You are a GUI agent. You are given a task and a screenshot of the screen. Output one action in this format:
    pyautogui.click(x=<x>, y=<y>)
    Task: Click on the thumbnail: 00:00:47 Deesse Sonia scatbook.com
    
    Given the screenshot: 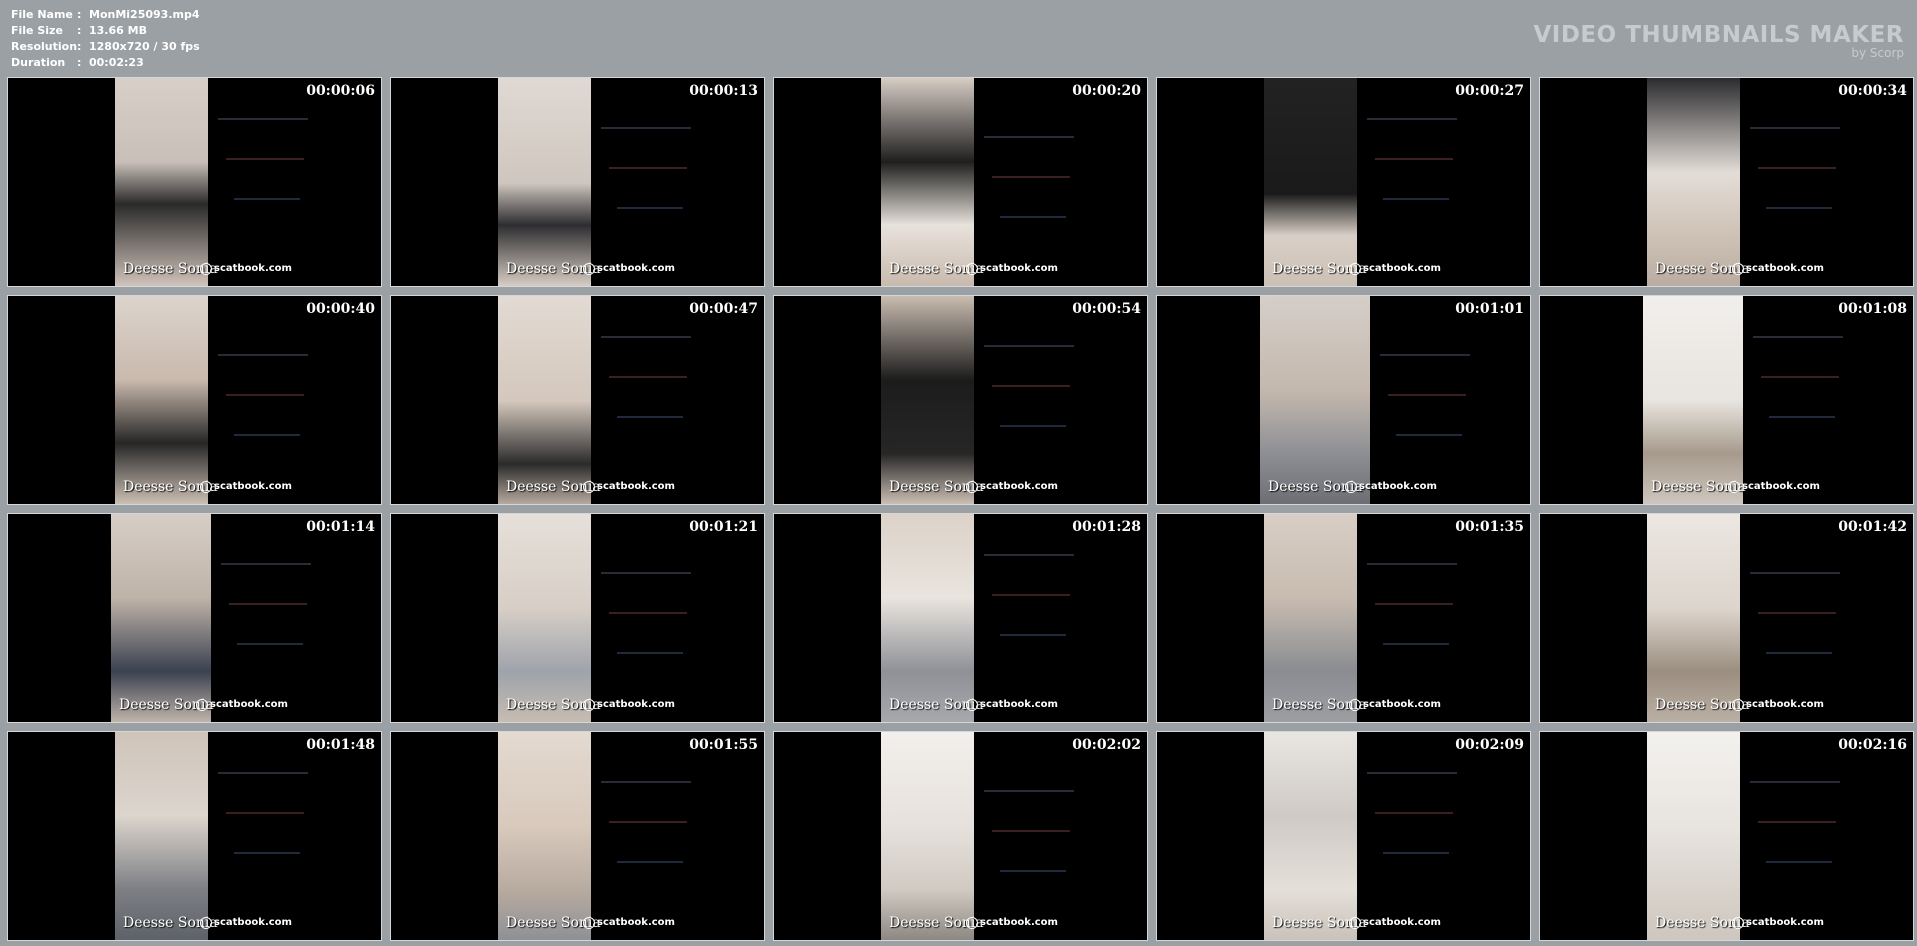 What is the action you would take?
    pyautogui.click(x=577, y=400)
    